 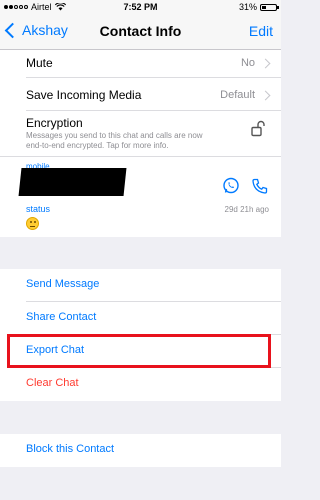 I want to click on clear-chat-button: Clear Chat, so click(x=140, y=384).